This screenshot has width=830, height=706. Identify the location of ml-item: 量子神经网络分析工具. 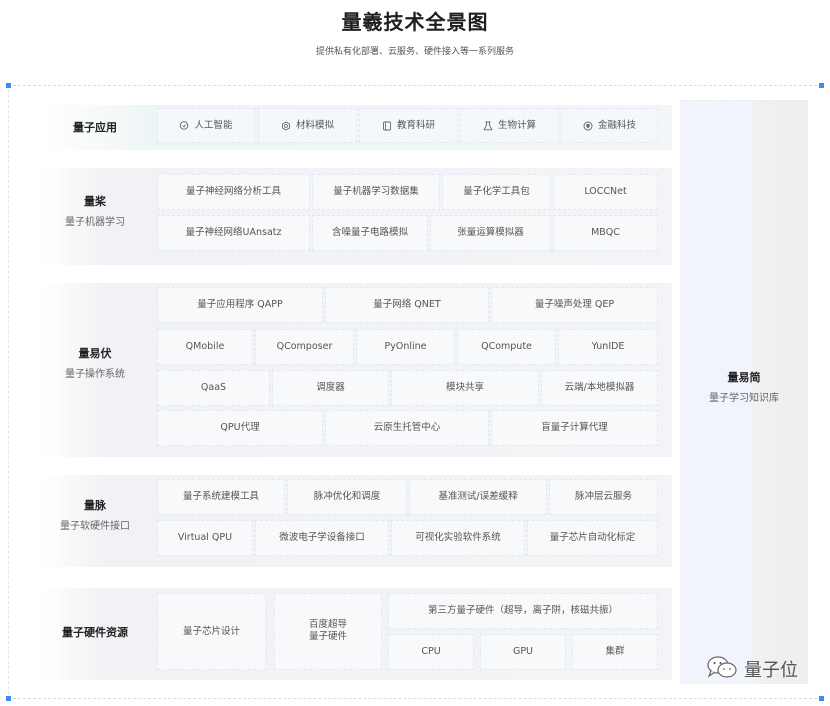
(233, 192).